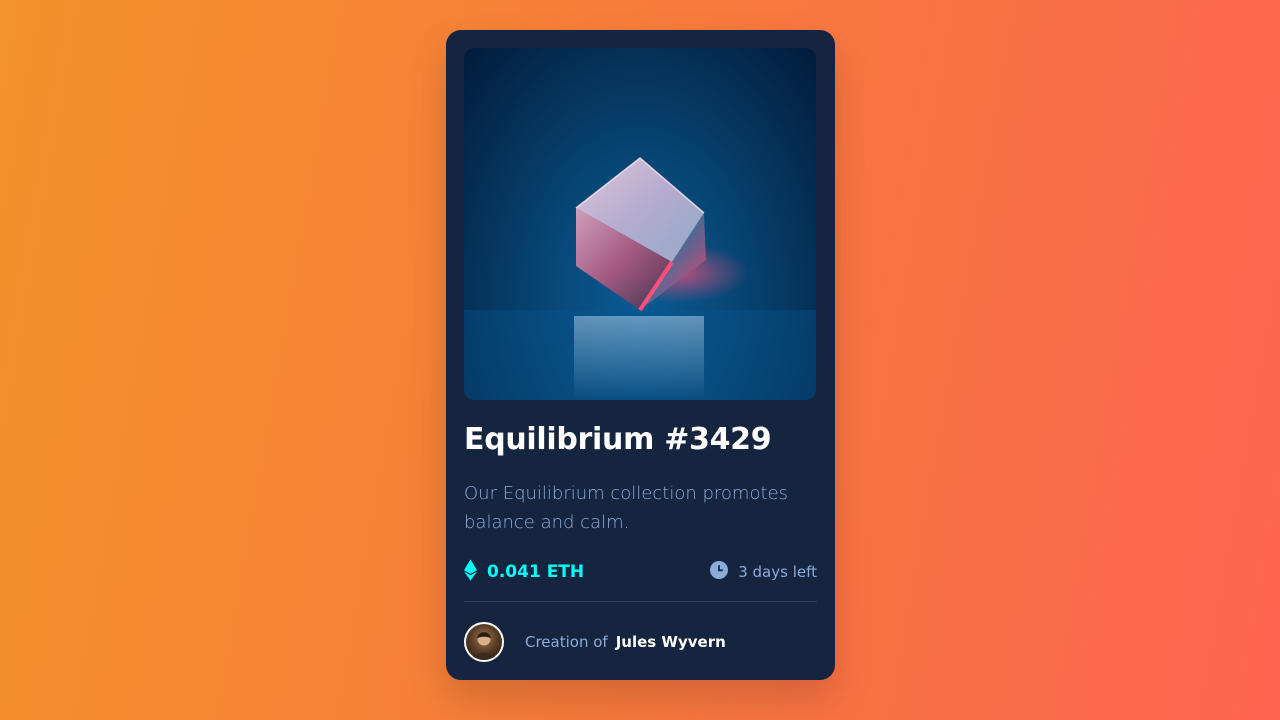 This screenshot has width=1280, height=720. I want to click on nft-title: Equilibrium #3429, so click(640, 439).